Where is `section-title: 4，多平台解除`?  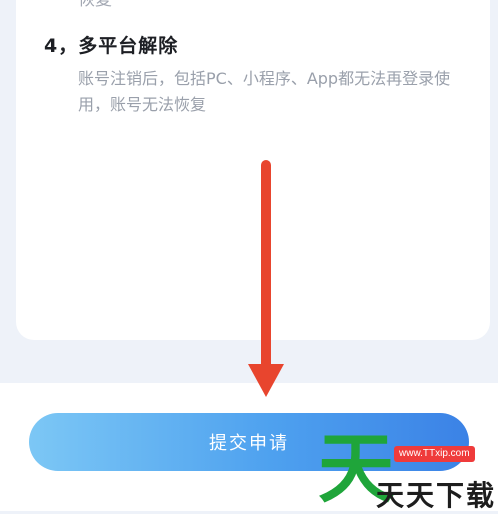 section-title: 4，多平台解除 is located at coordinates (111, 46).